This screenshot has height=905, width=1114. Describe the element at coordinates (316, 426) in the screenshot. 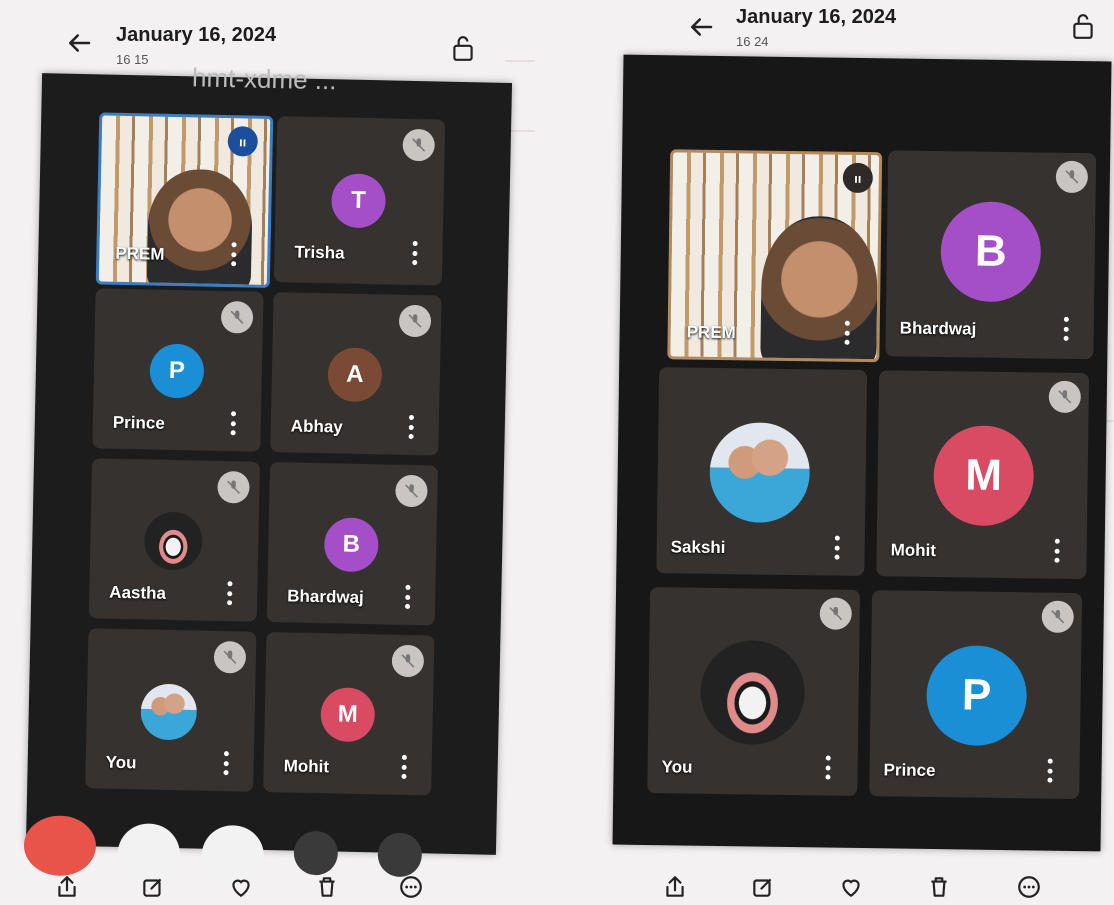

I see `participant-name: Abhay` at that location.